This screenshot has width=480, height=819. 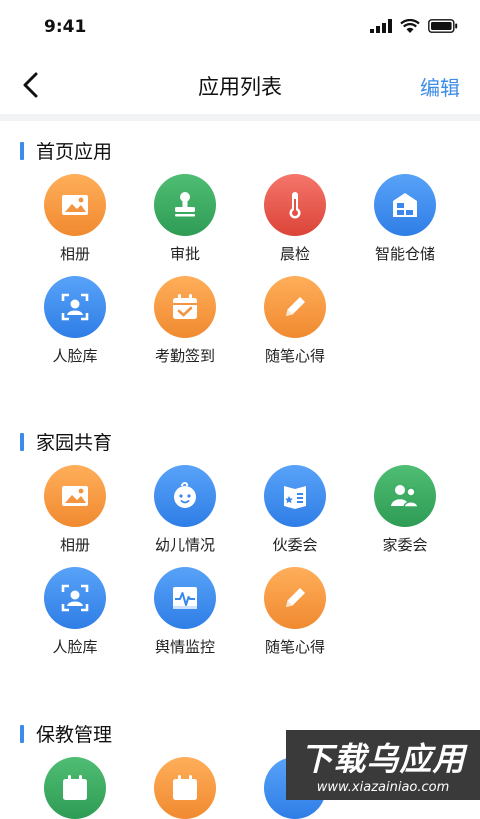 I want to click on battery-icon, so click(x=443, y=26).